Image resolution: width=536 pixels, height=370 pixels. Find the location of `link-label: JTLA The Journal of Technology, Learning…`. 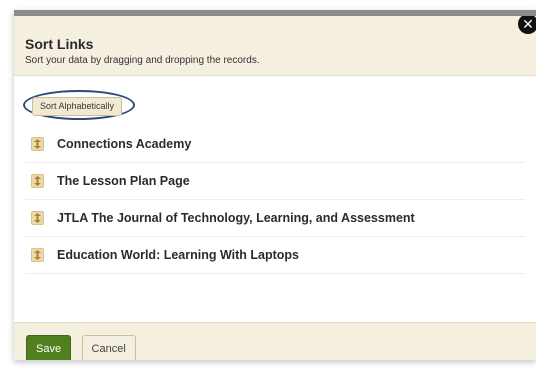

link-label: JTLA The Journal of Technology, Learning… is located at coordinates (236, 218).